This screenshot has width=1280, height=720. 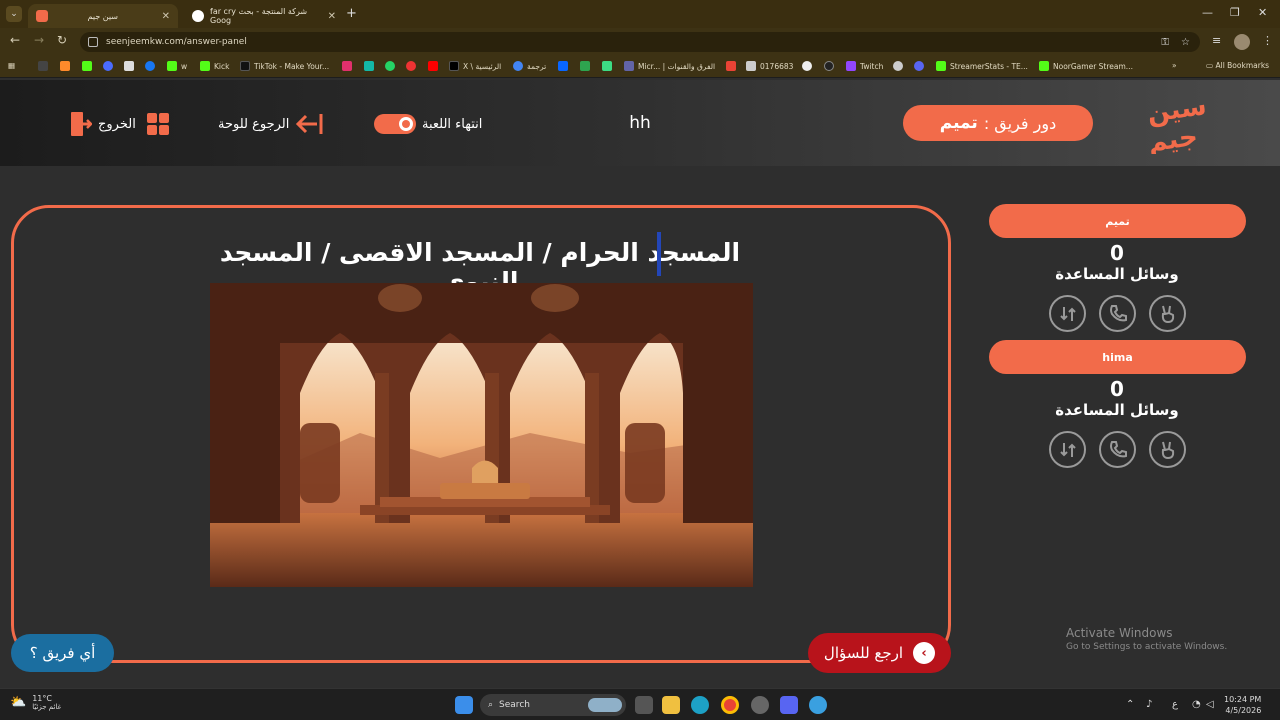 What do you see at coordinates (769, 66) in the screenshot?
I see `bookmark-number: 0176683` at bounding box center [769, 66].